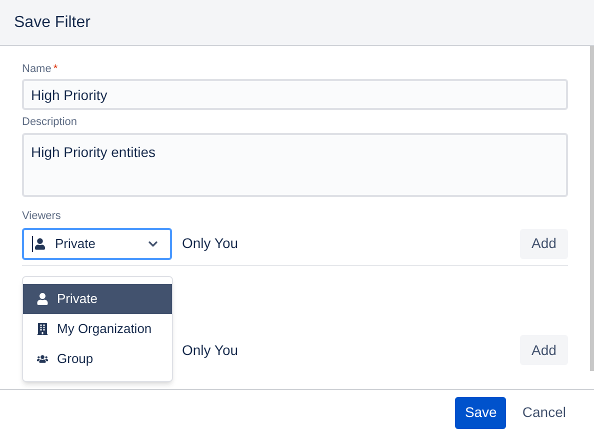 This screenshot has width=594, height=435. I want to click on field-label: Viewers, so click(42, 216).